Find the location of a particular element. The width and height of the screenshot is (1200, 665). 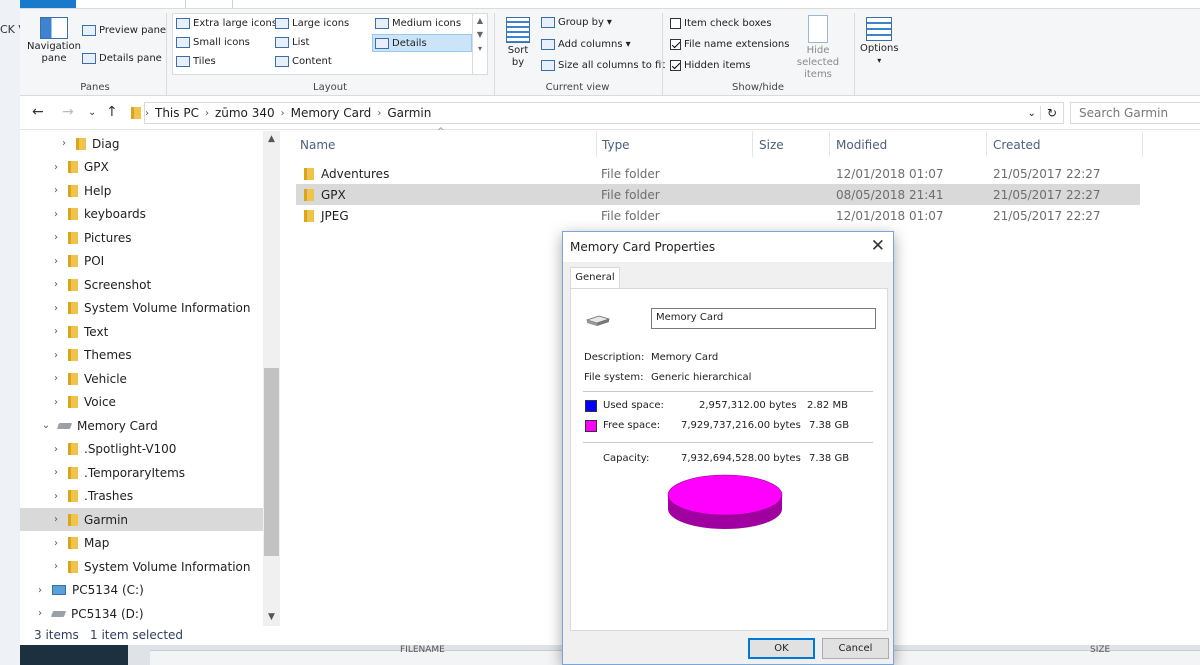

tree-item: › PC5134 (D:) is located at coordinates (141, 613).